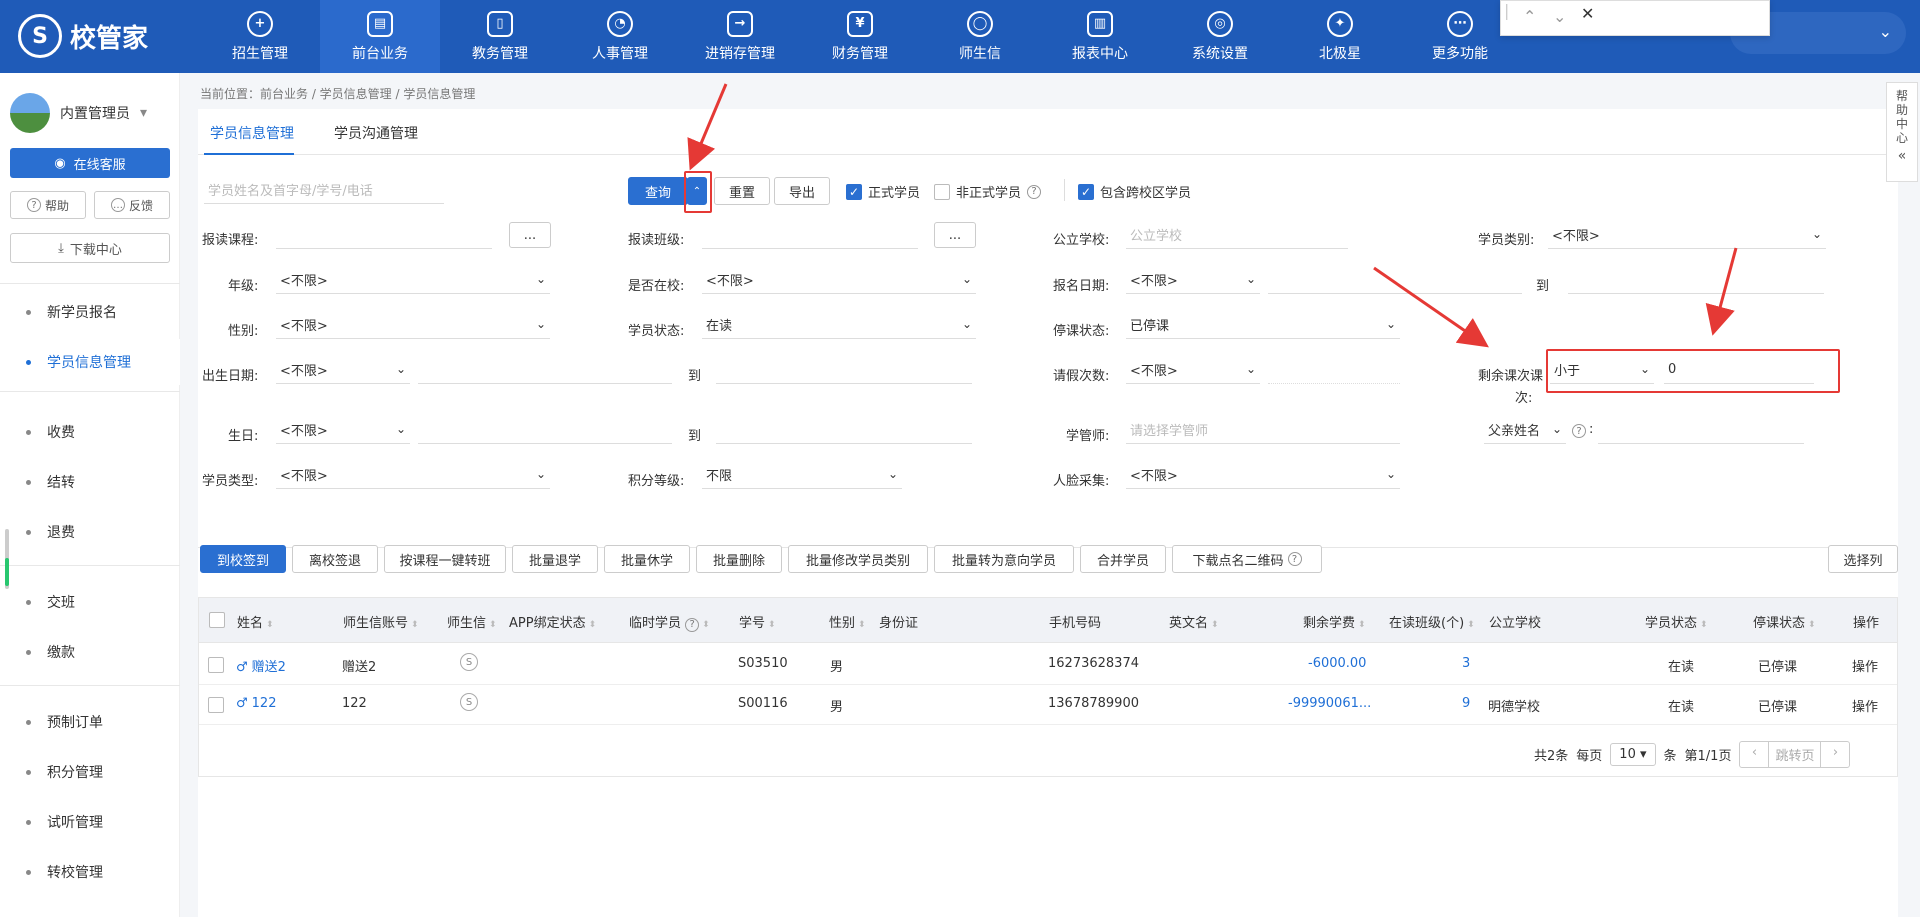 This screenshot has width=1920, height=917. I want to click on col-name: 姓名 ⬍, so click(255, 621).